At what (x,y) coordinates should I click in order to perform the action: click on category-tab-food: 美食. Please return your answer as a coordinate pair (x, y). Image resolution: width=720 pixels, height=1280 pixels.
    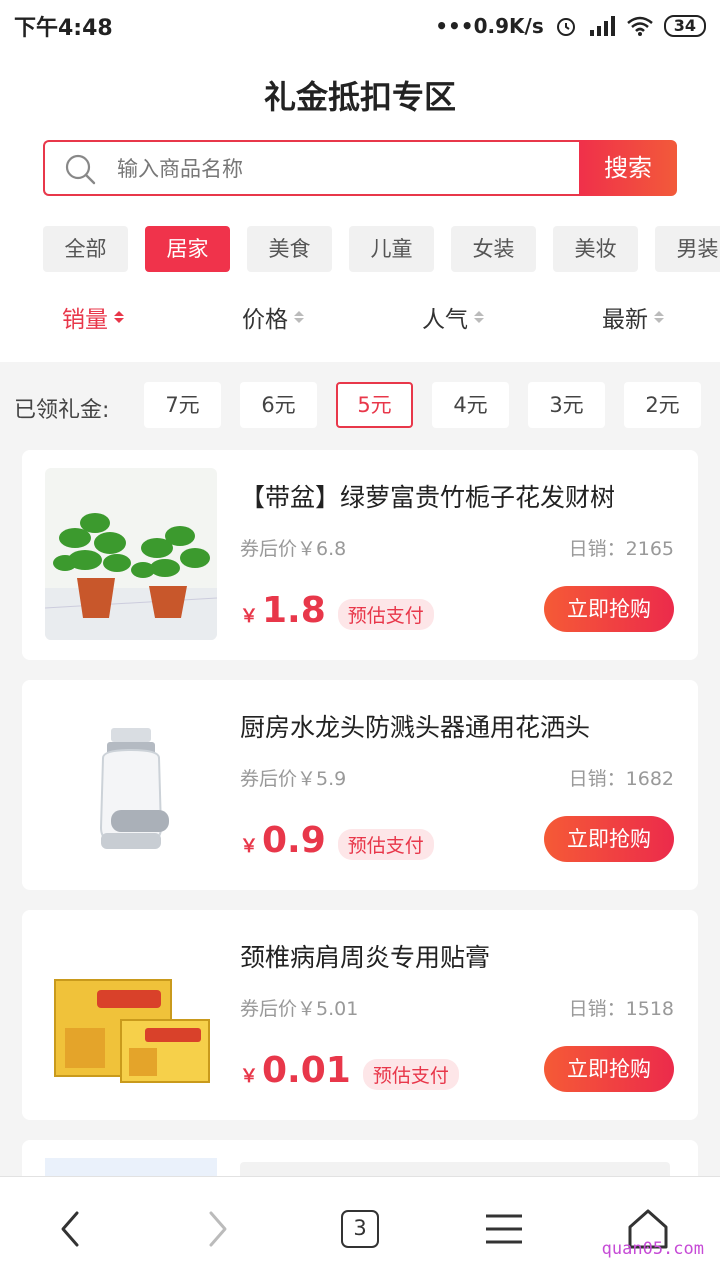
    Looking at the image, I should click on (289, 249).